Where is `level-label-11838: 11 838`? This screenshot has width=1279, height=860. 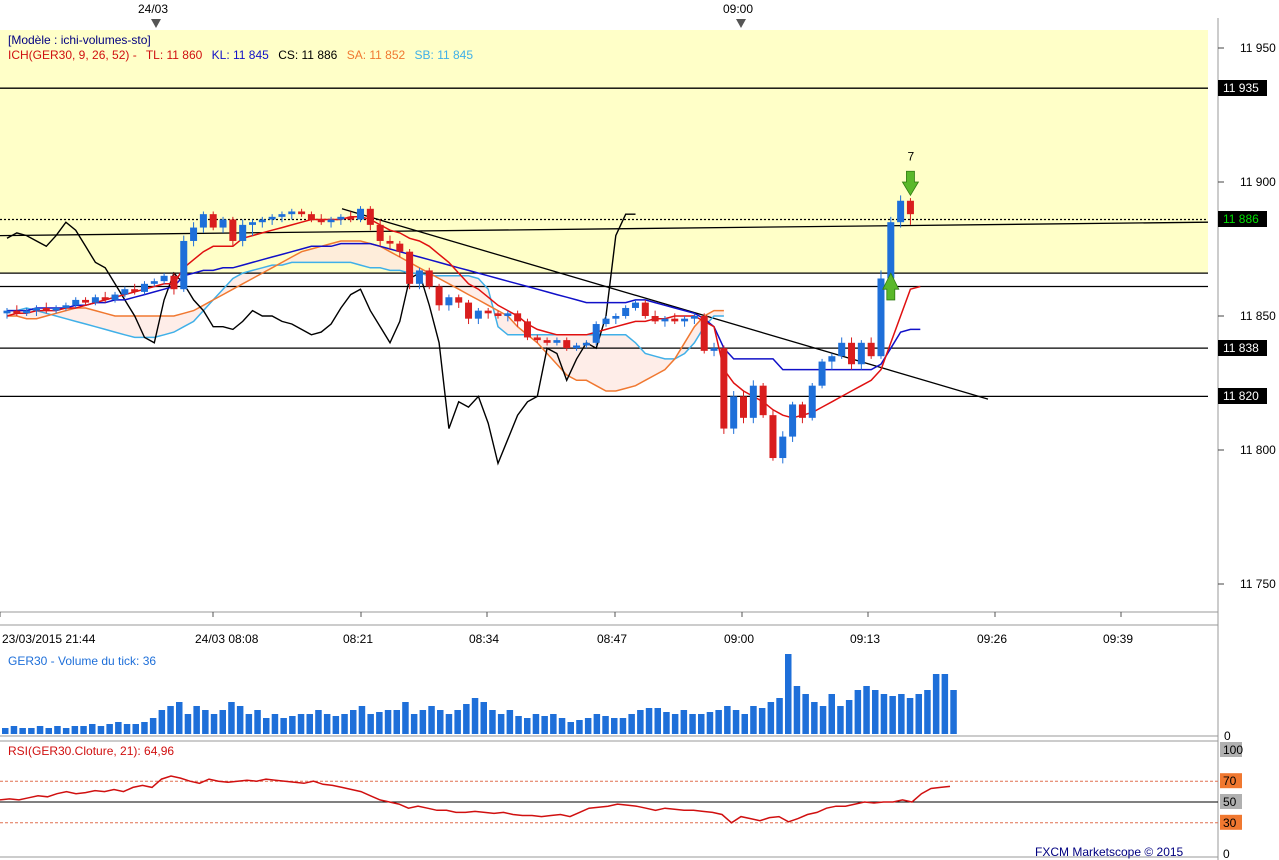
level-label-11838: 11 838 is located at coordinates (1241, 348).